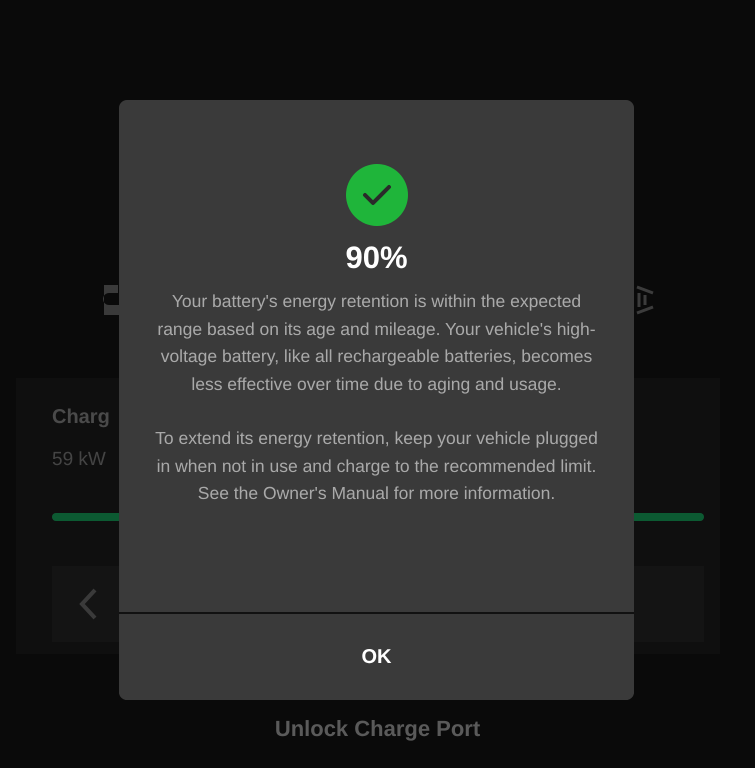  What do you see at coordinates (376, 343) in the screenshot?
I see `message-text: Your battery's energy retention is within the expected range based on its age and mileage. Your vehicle's high-voltage battery, like all rechargeable batteries, becomes less effective over time due to aging and usage.` at bounding box center [376, 343].